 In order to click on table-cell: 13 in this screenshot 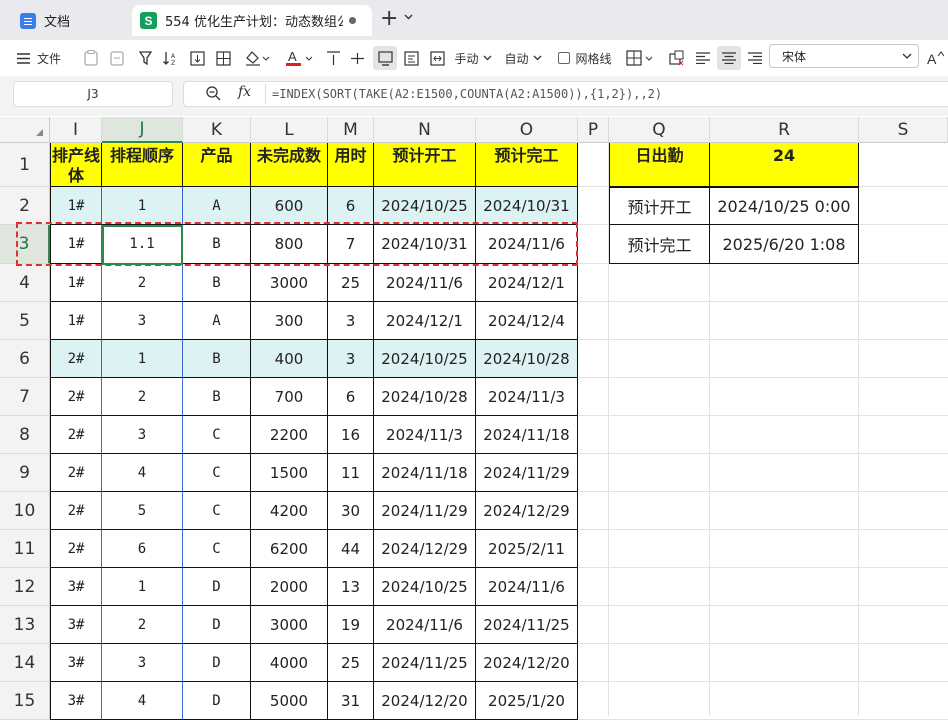, I will do `click(351, 587)`.